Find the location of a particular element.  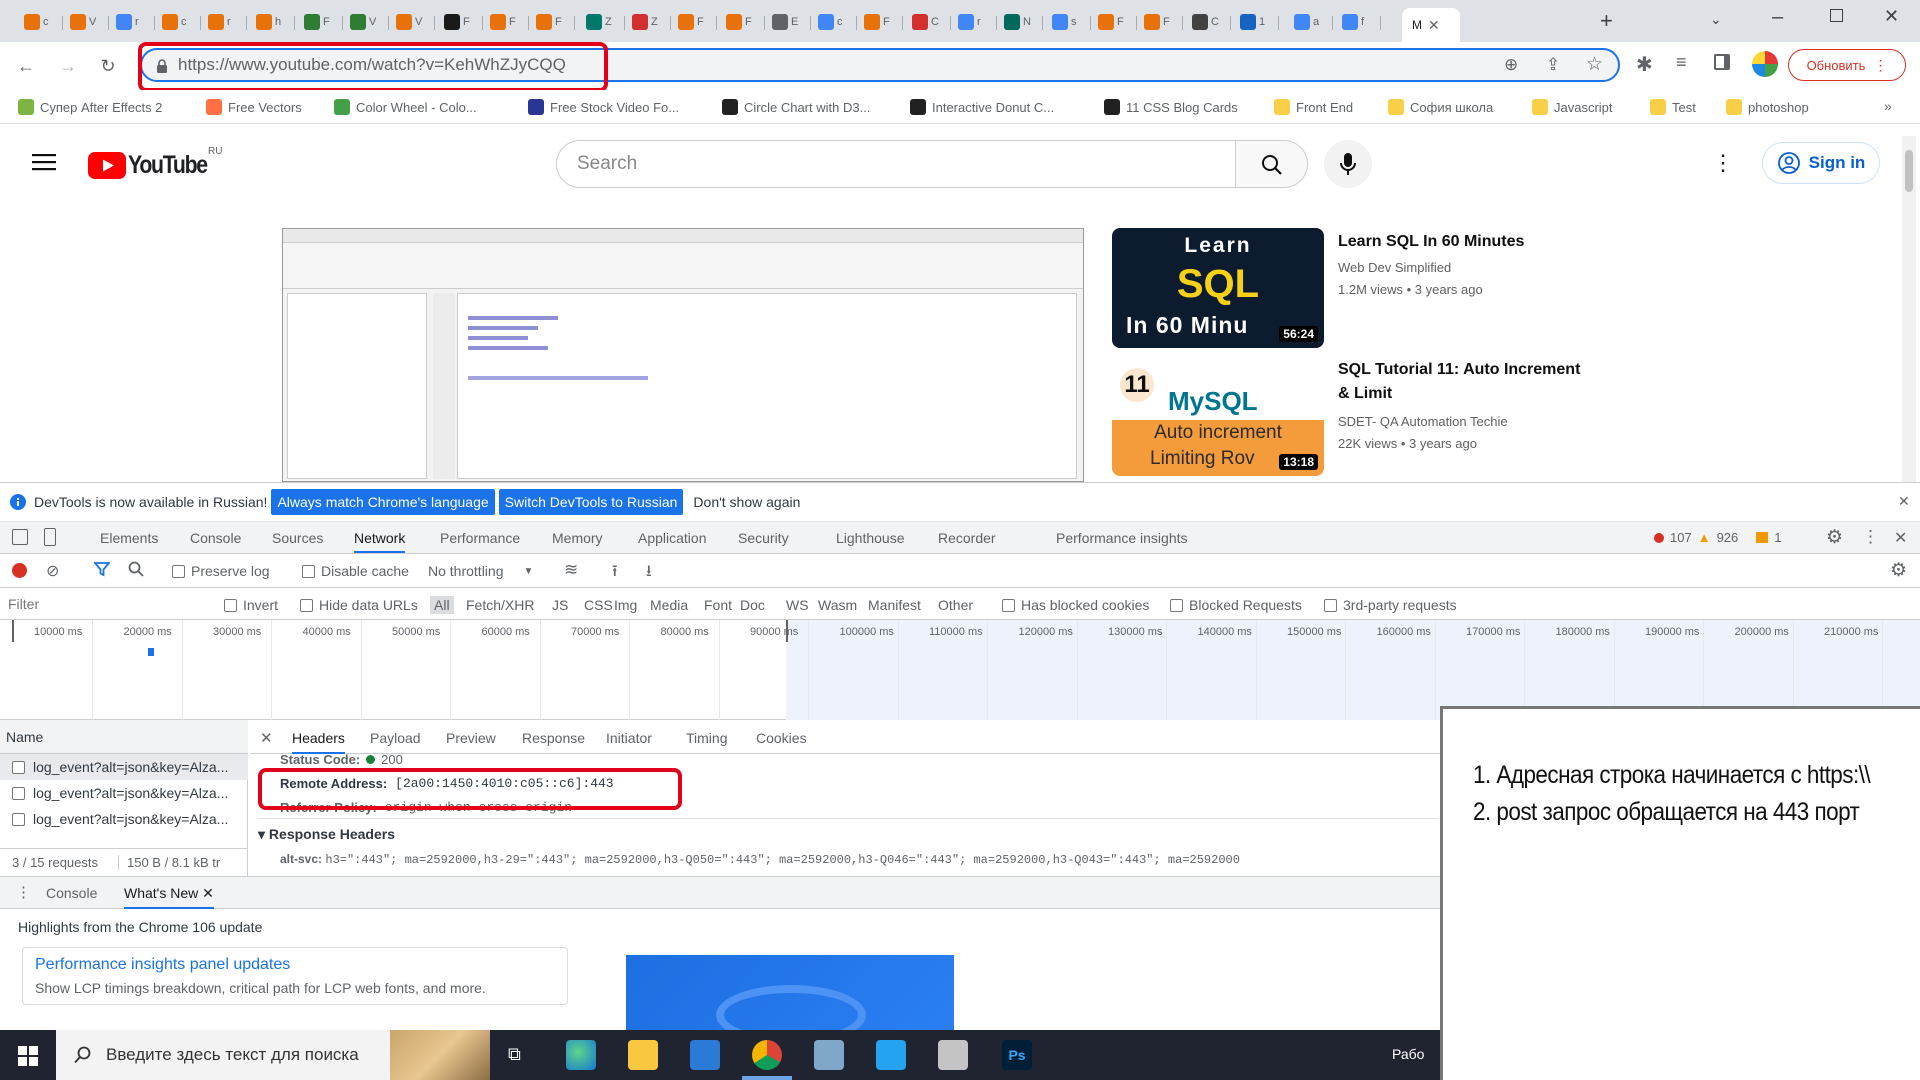

infobar-close-icon: ✕ is located at coordinates (1904, 501).